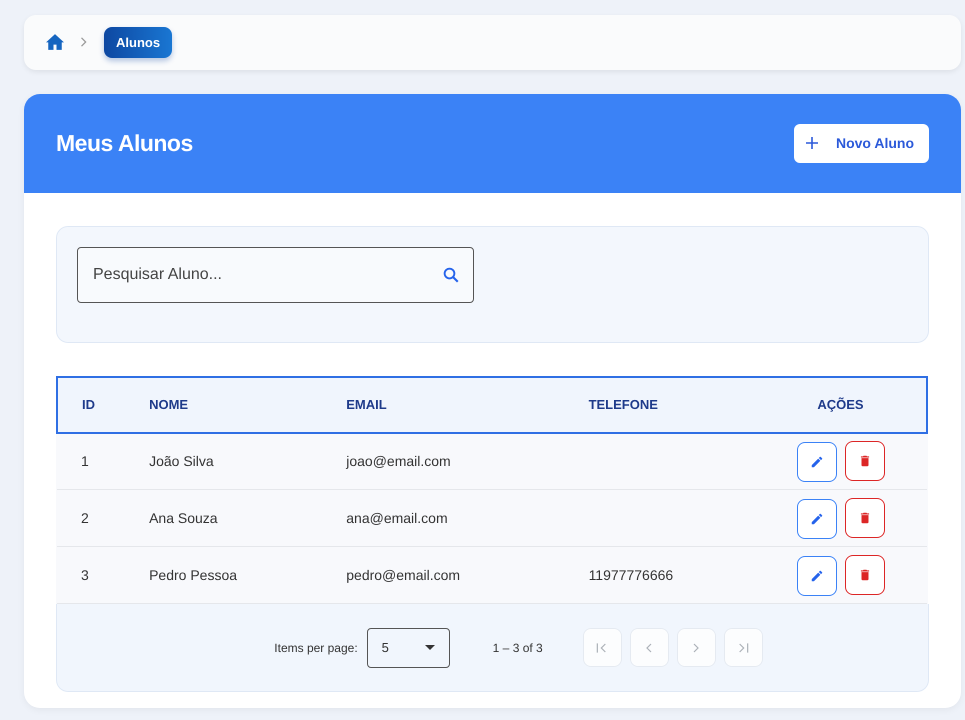  What do you see at coordinates (443, 461) in the screenshot?
I see `table-cell: joao@email.com` at bounding box center [443, 461].